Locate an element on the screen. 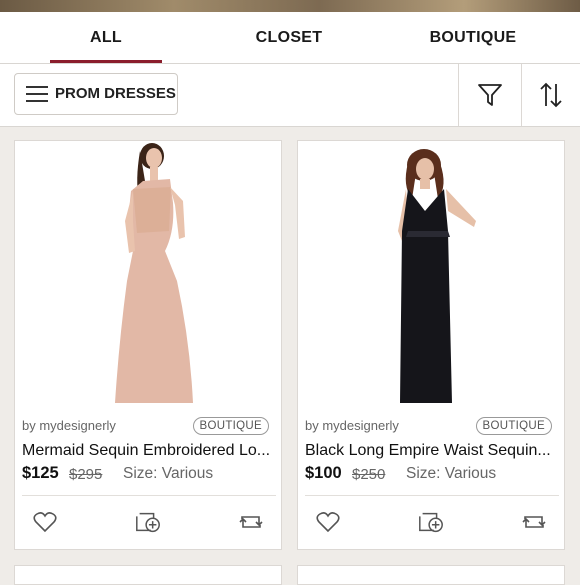 The height and width of the screenshot is (585, 580). active-tab-indicator is located at coordinates (106, 61).